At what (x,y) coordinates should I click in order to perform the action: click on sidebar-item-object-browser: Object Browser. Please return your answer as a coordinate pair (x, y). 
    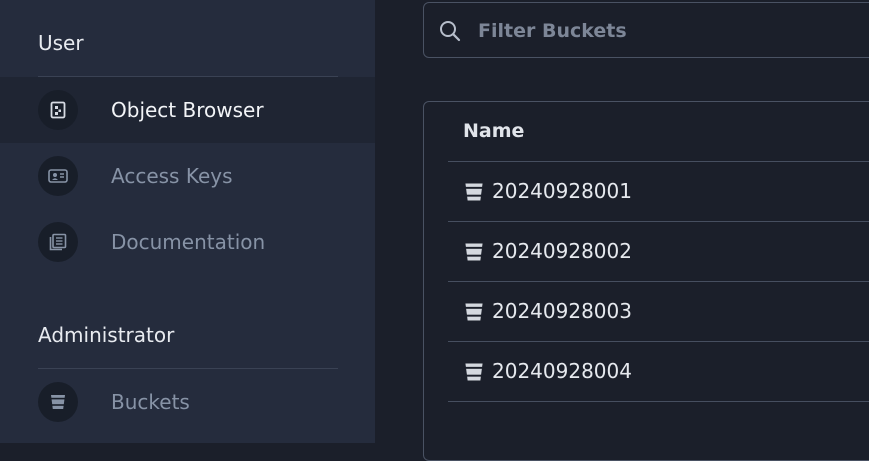
    Looking at the image, I should click on (187, 110).